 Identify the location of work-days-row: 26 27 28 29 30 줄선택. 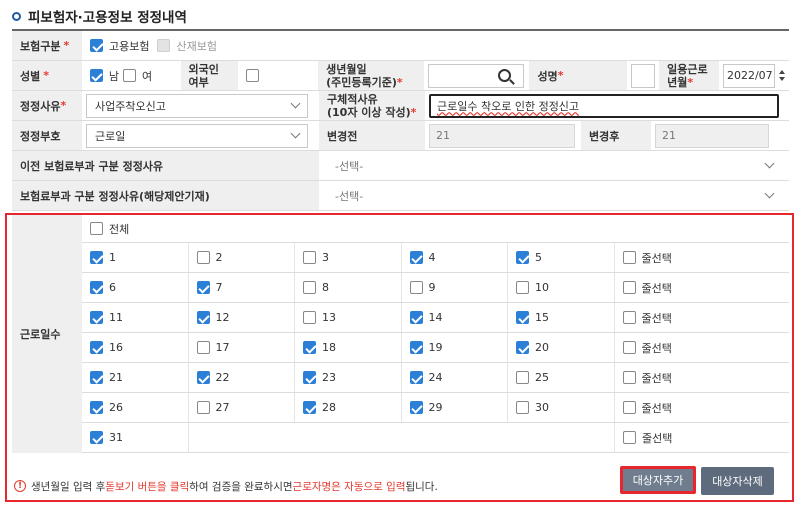
(435, 408).